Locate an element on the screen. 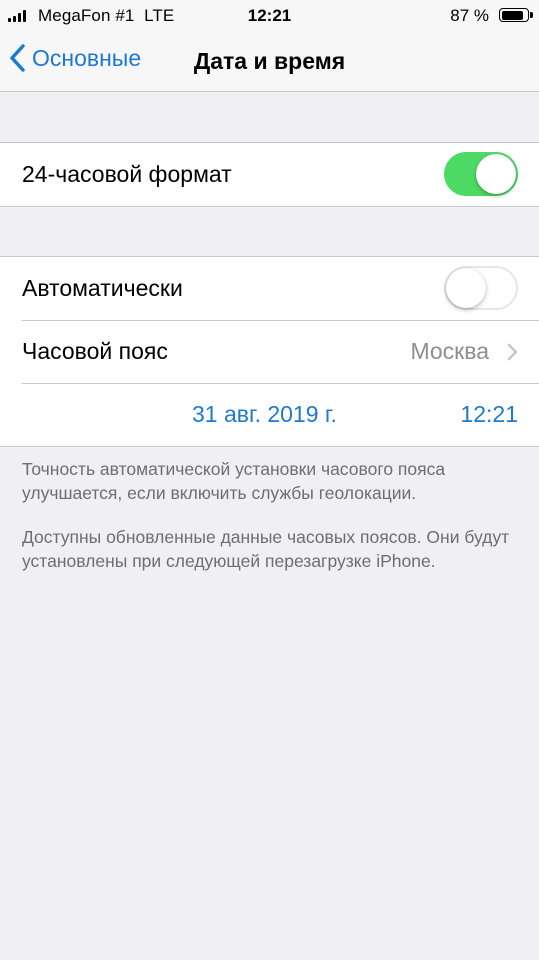 The height and width of the screenshot is (960, 539). battery-cap is located at coordinates (531, 15).